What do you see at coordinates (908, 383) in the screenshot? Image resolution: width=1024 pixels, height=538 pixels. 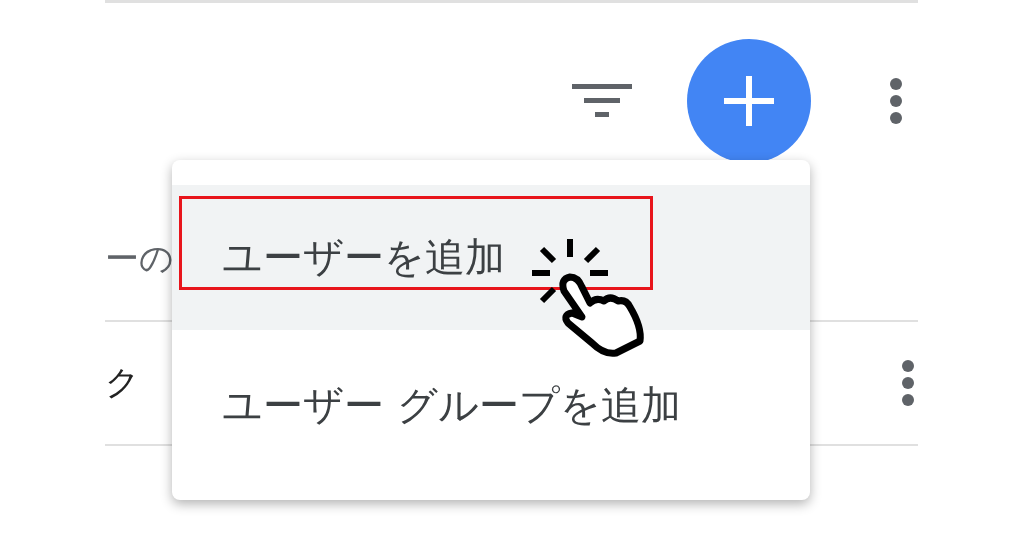 I see `more-options-button` at bounding box center [908, 383].